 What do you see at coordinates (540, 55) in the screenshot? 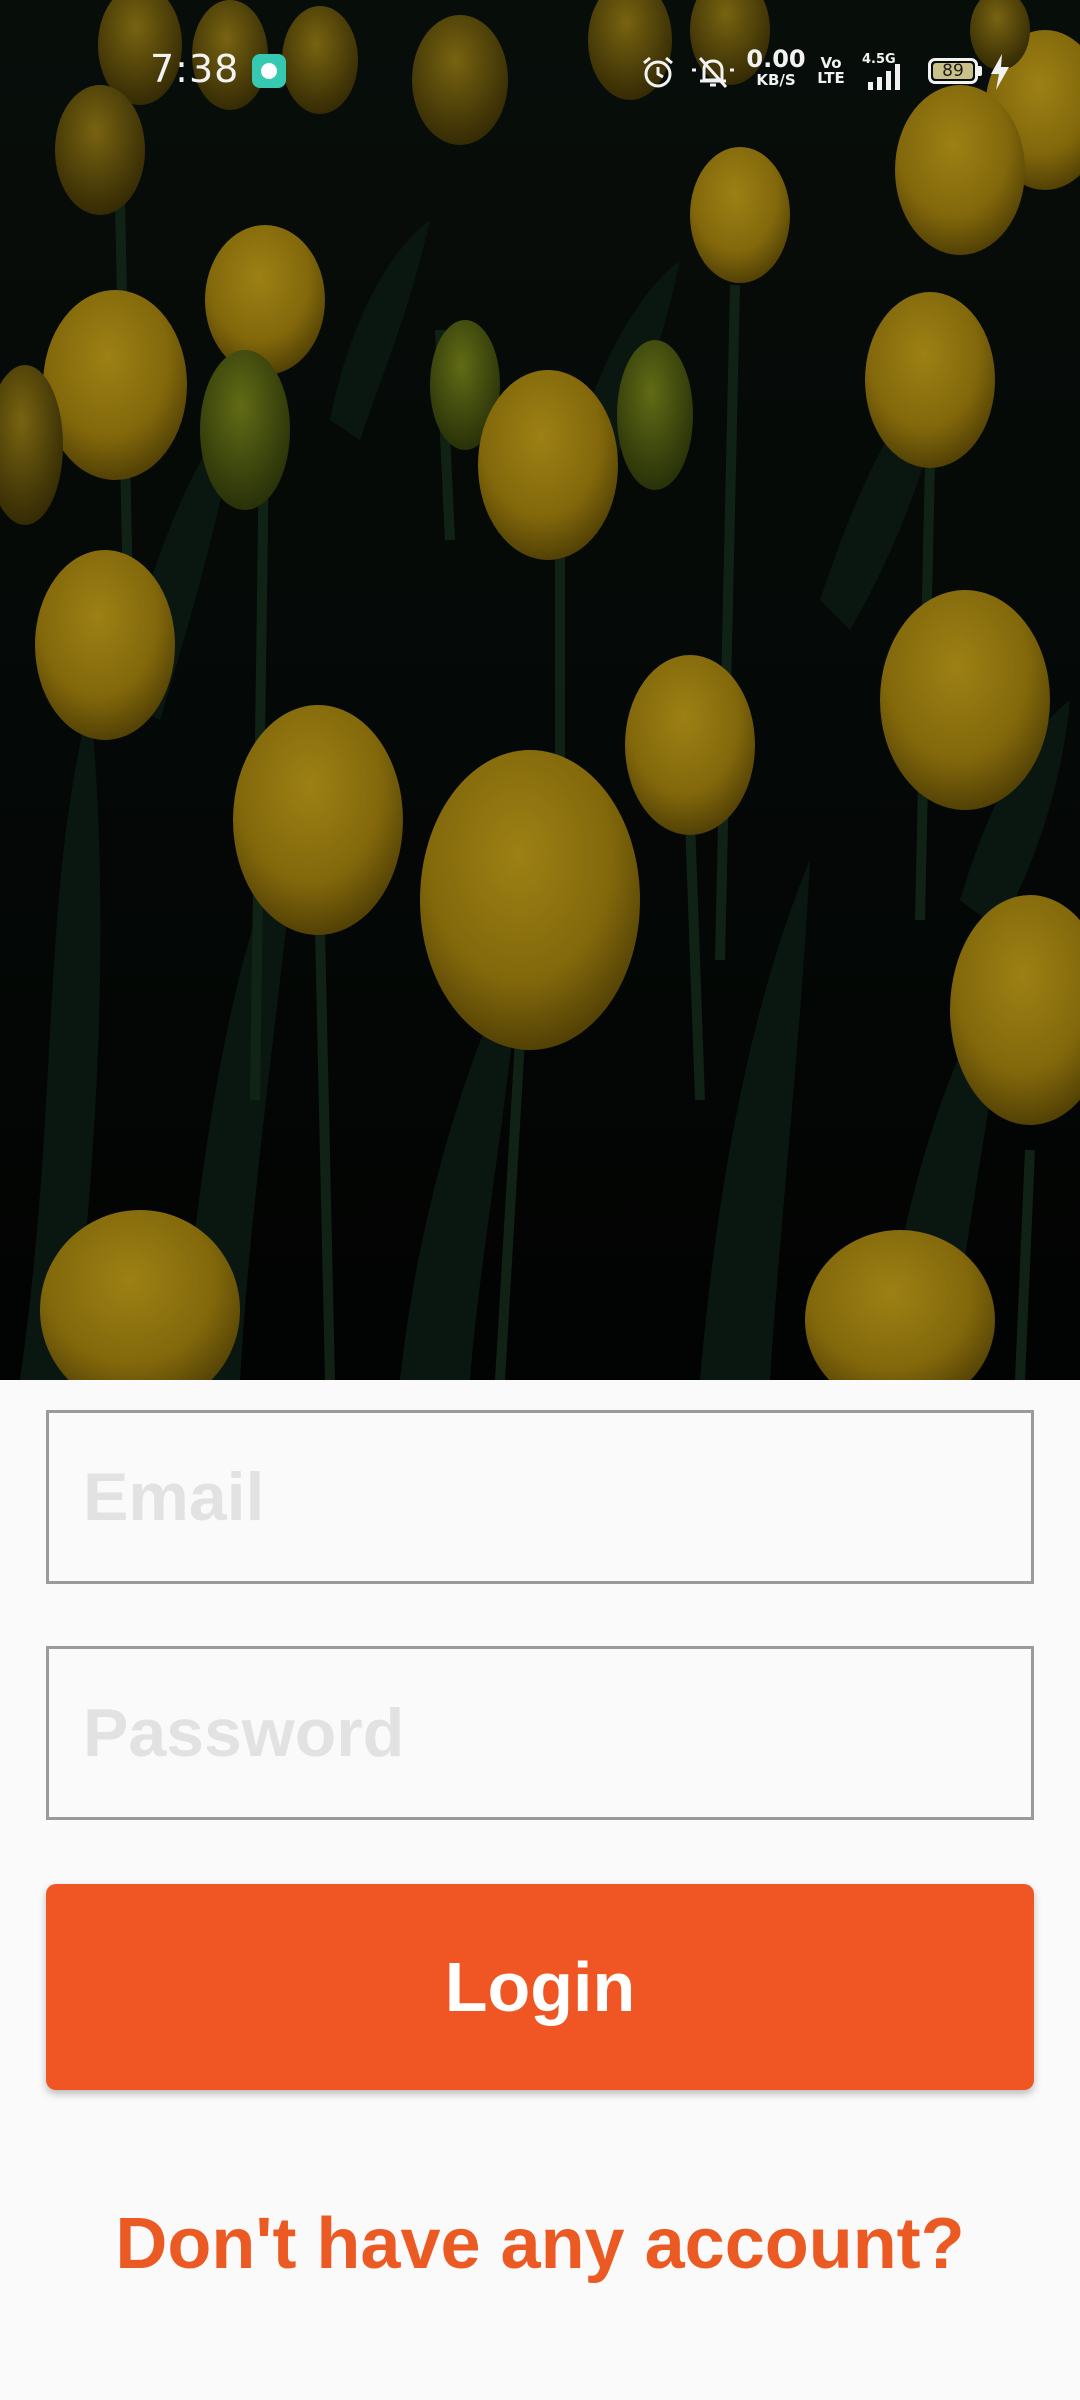
I see `status-bar: 7:38 0.00 KB/S Vo LTE 4.5G 89` at bounding box center [540, 55].